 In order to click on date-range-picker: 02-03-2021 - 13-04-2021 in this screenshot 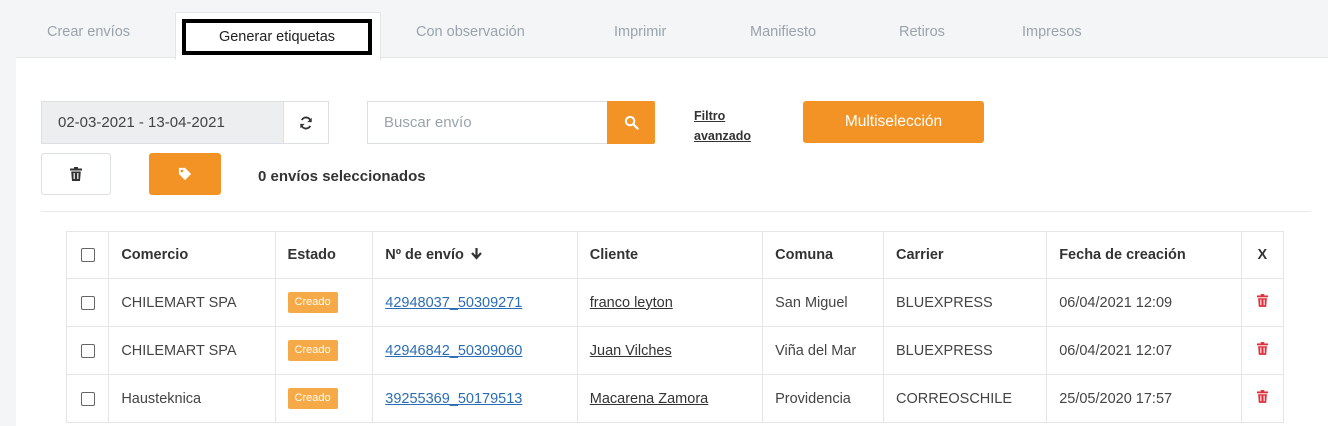, I will do `click(162, 122)`.